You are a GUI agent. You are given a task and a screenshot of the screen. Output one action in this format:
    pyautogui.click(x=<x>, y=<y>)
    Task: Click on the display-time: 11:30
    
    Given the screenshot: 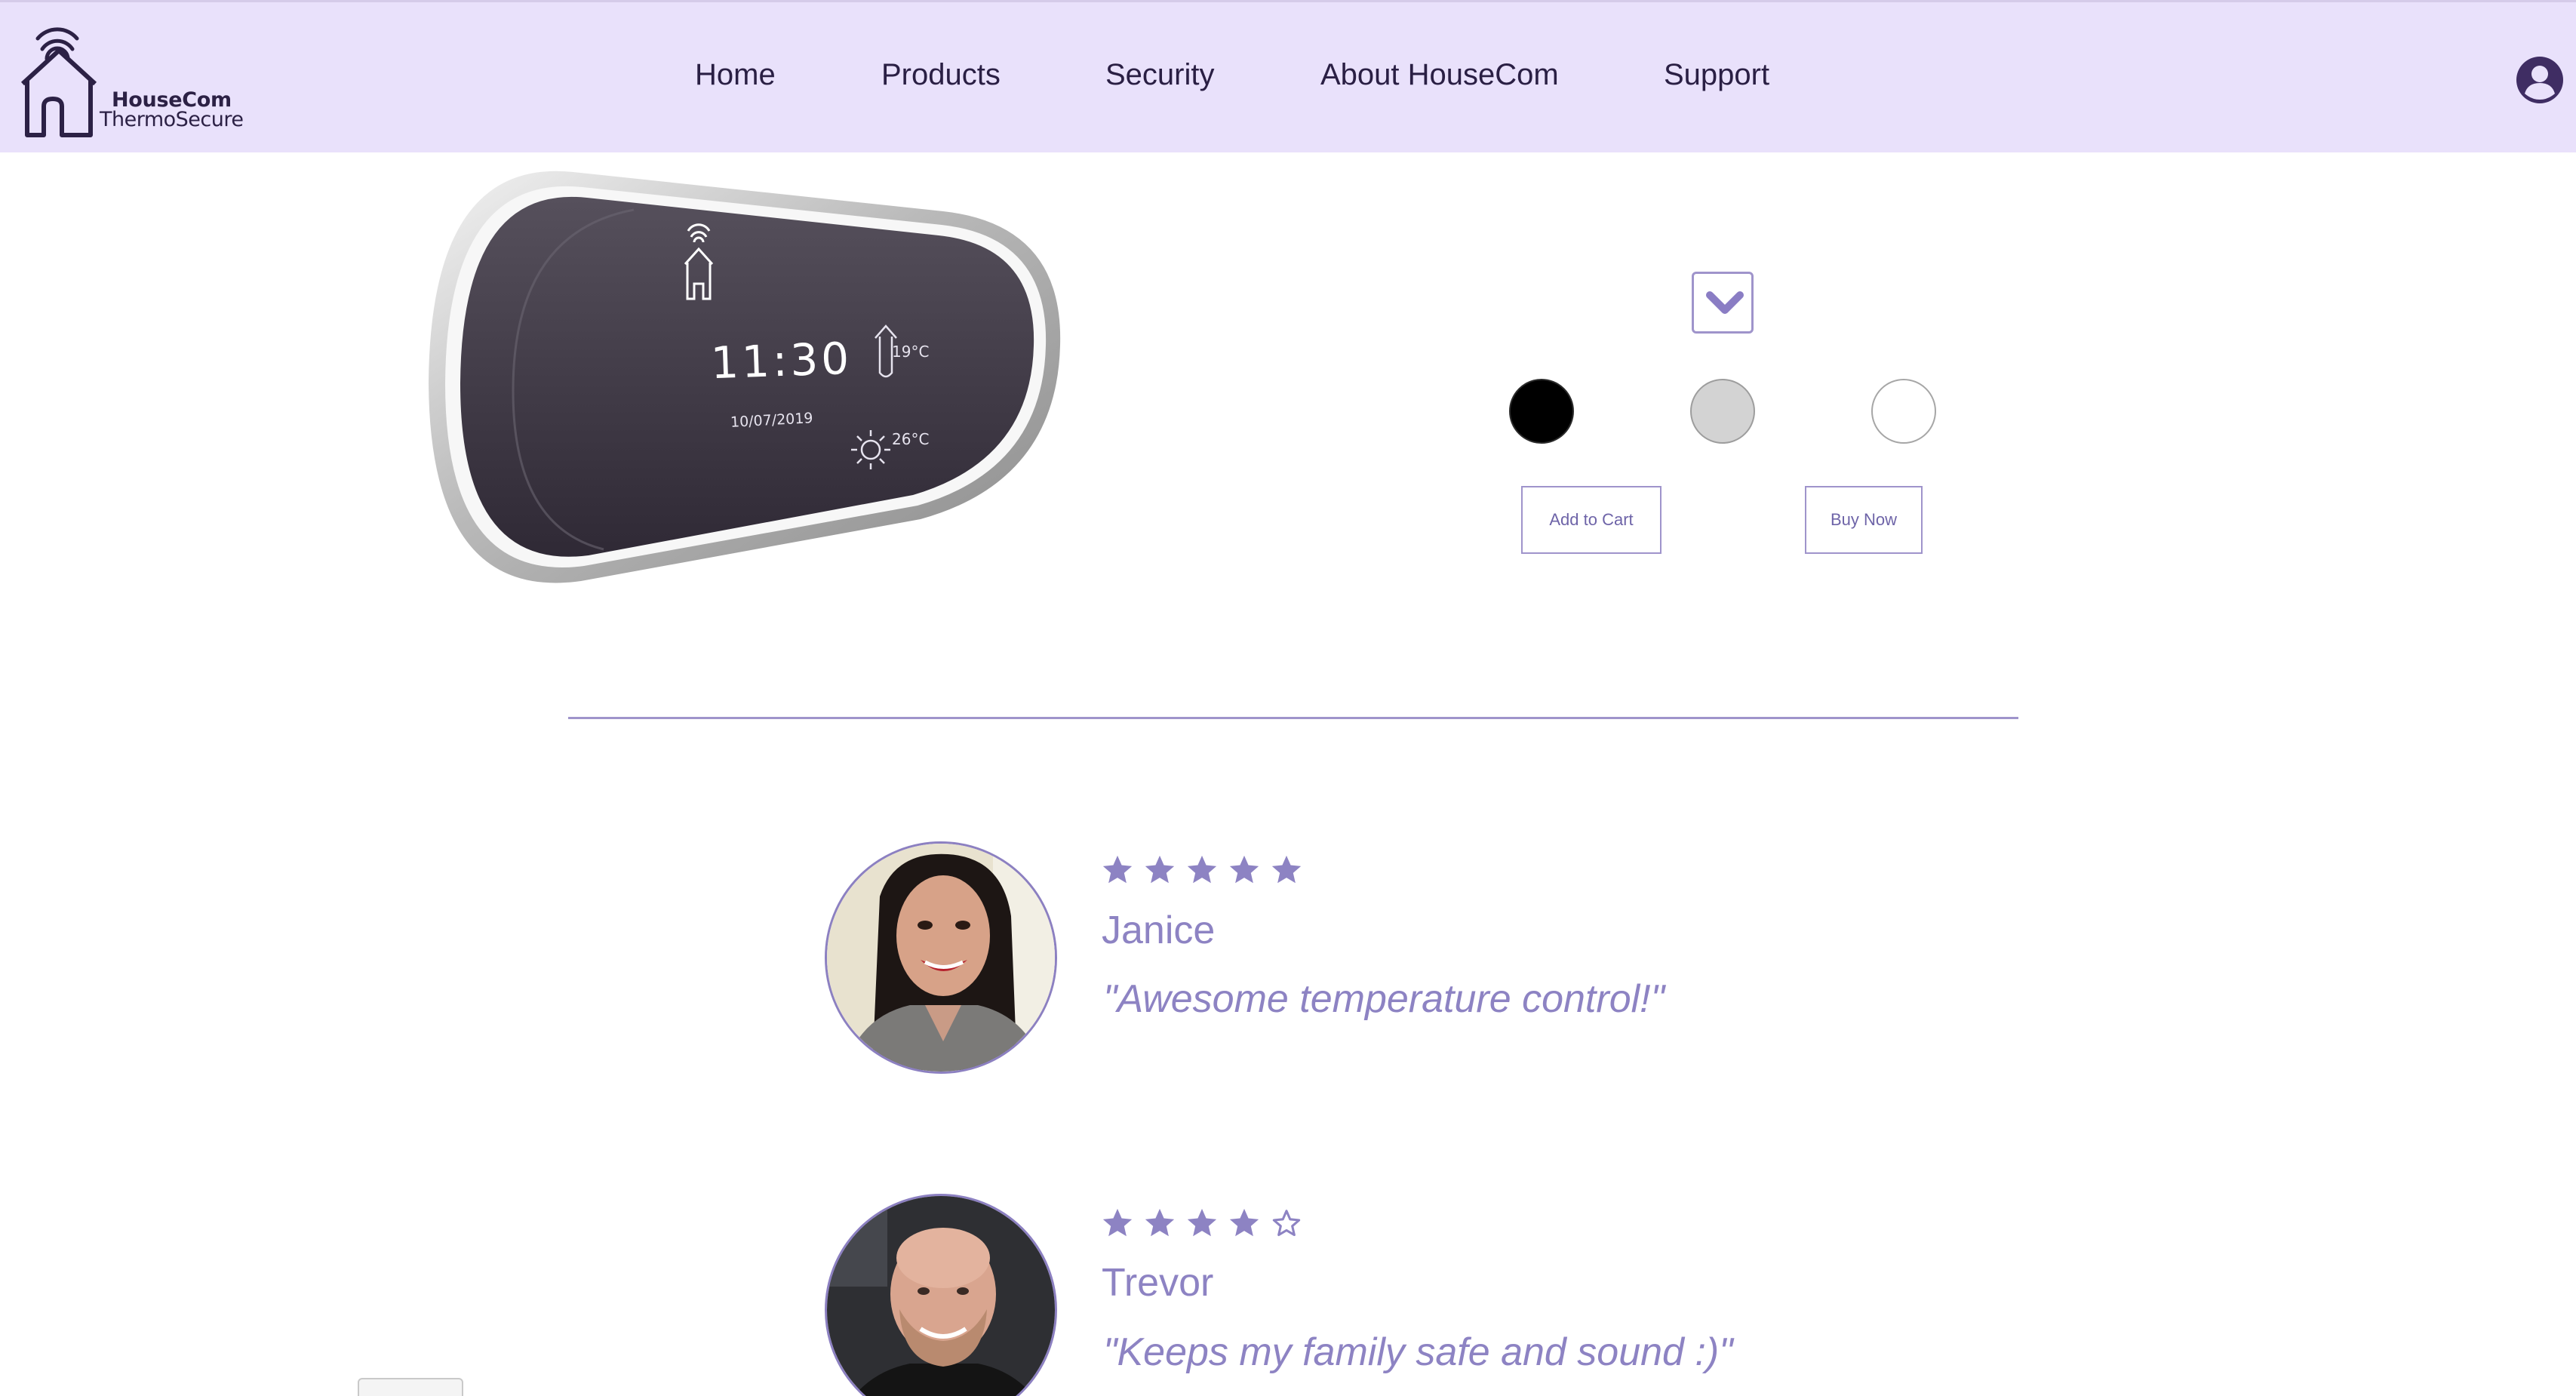 What is the action you would take?
    pyautogui.click(x=781, y=360)
    